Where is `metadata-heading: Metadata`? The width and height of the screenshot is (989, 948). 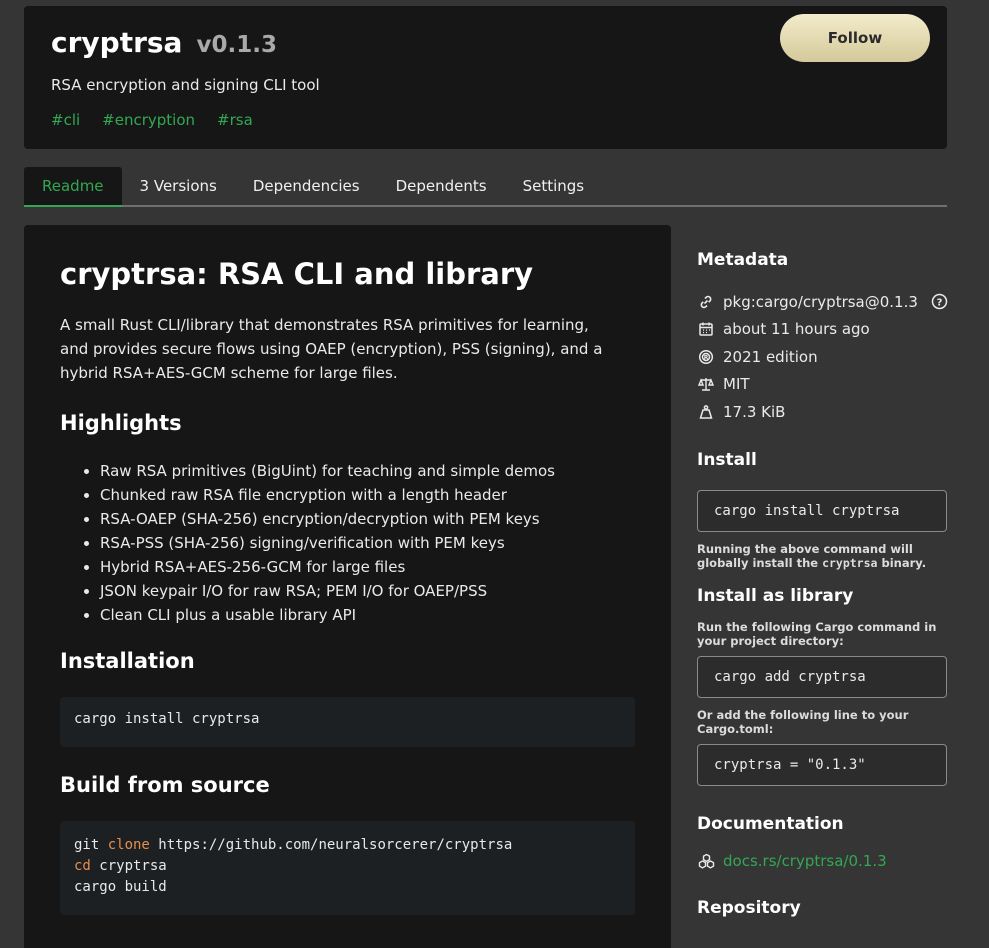
metadata-heading: Metadata is located at coordinates (743, 260).